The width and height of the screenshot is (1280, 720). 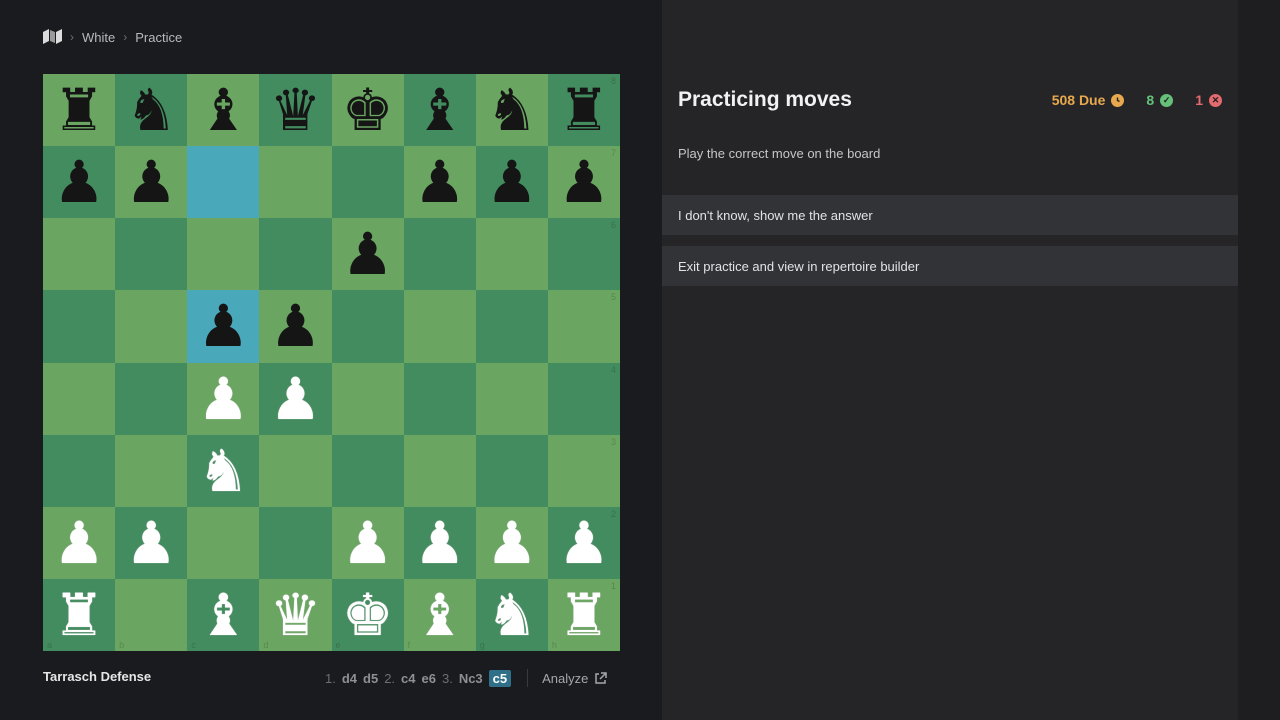 I want to click on square-d5: ♟, so click(x=295, y=326).